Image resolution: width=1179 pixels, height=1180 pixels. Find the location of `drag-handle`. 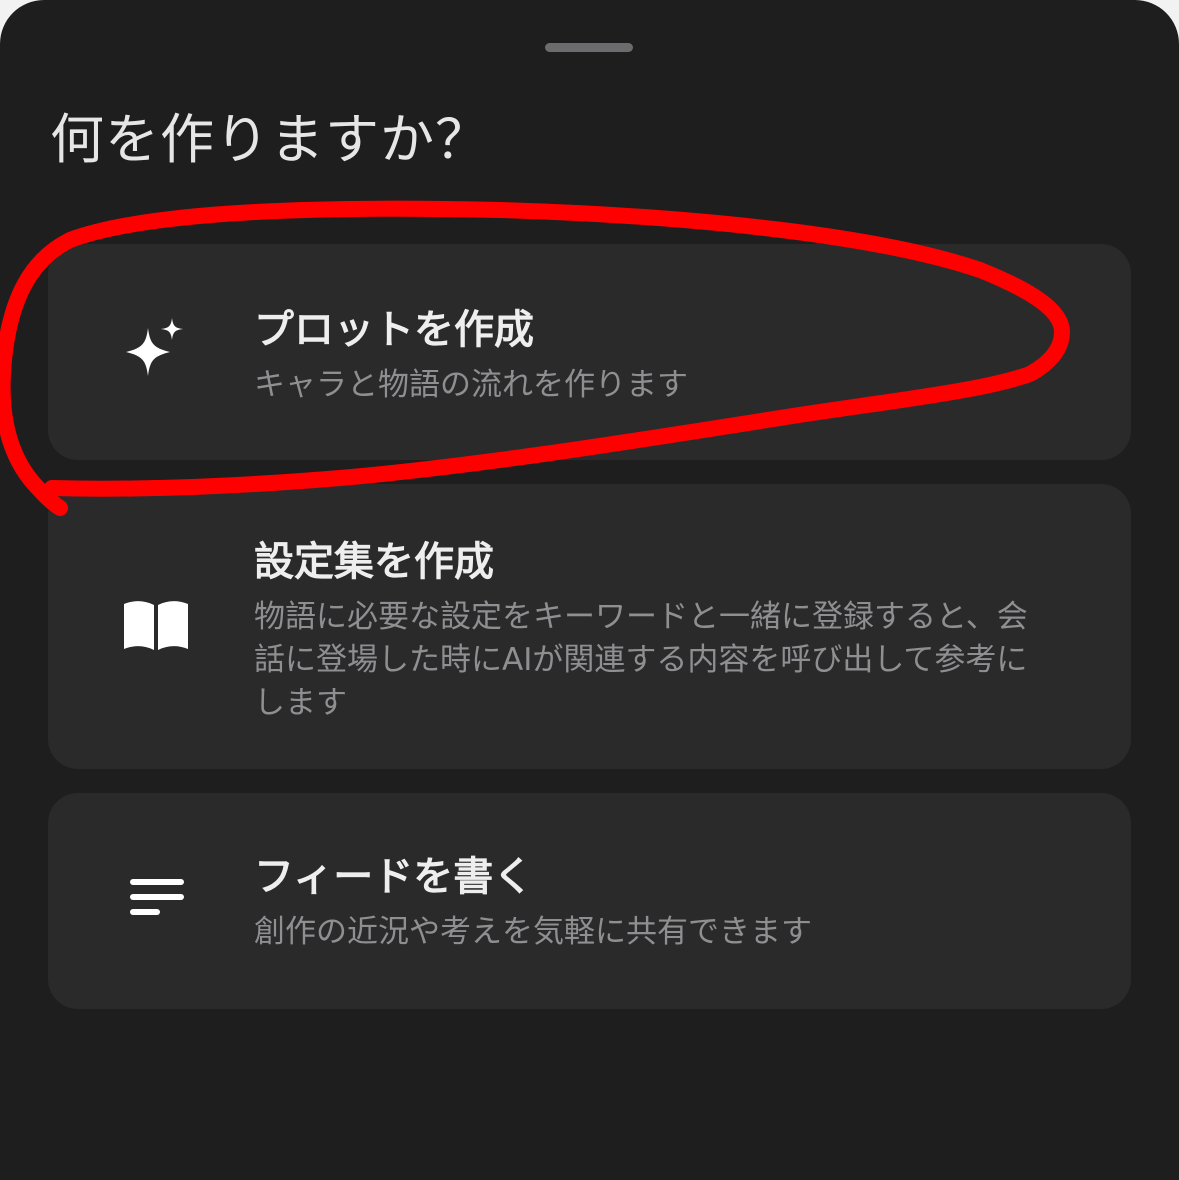

drag-handle is located at coordinates (589, 47).